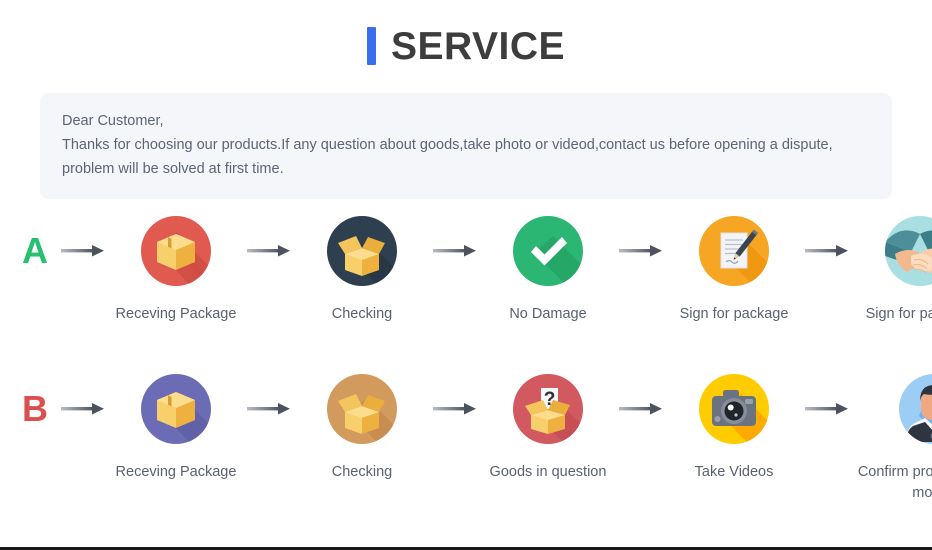  I want to click on page-title-text: SERVICE, so click(477, 46).